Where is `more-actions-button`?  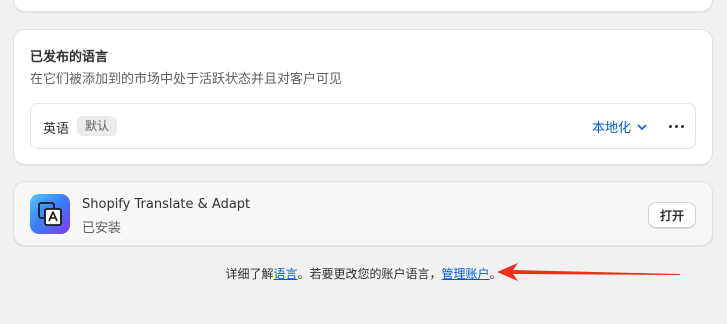 more-actions-button is located at coordinates (676, 126).